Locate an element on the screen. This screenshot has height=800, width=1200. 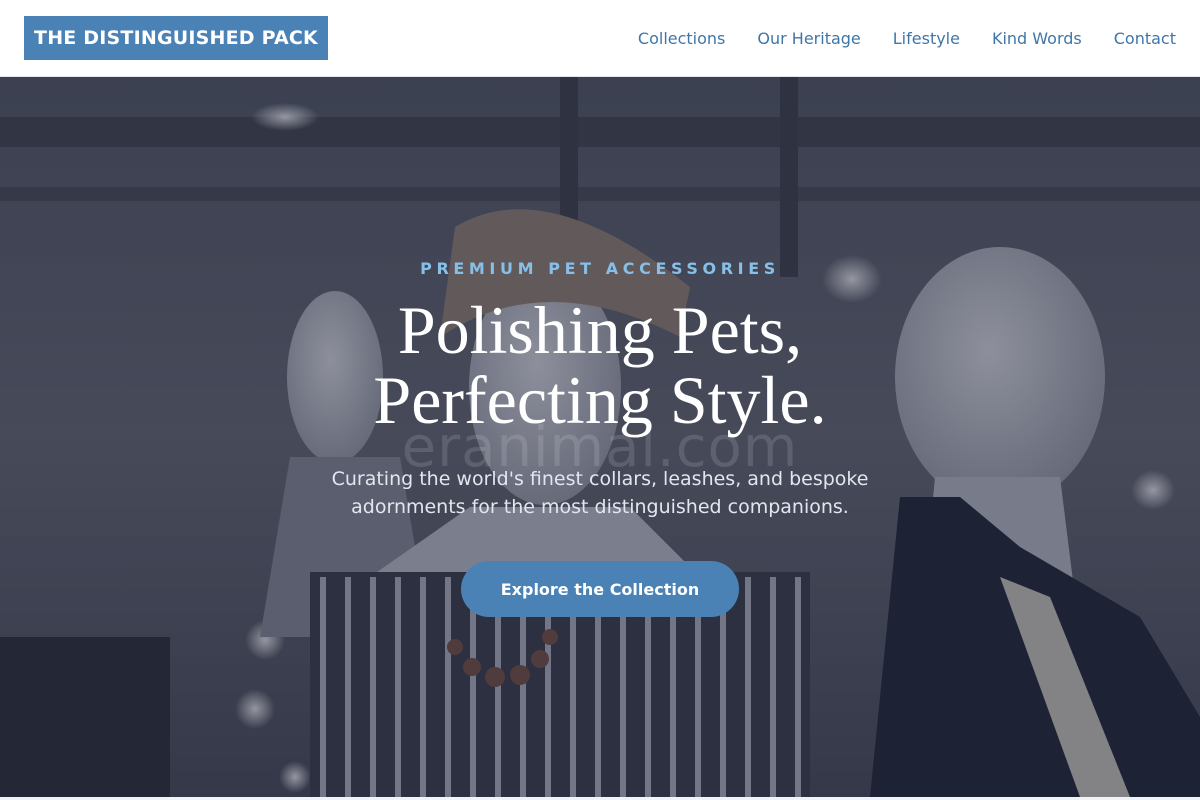
hero-headline-line-1: Polishing Pets, is located at coordinates (600, 330).